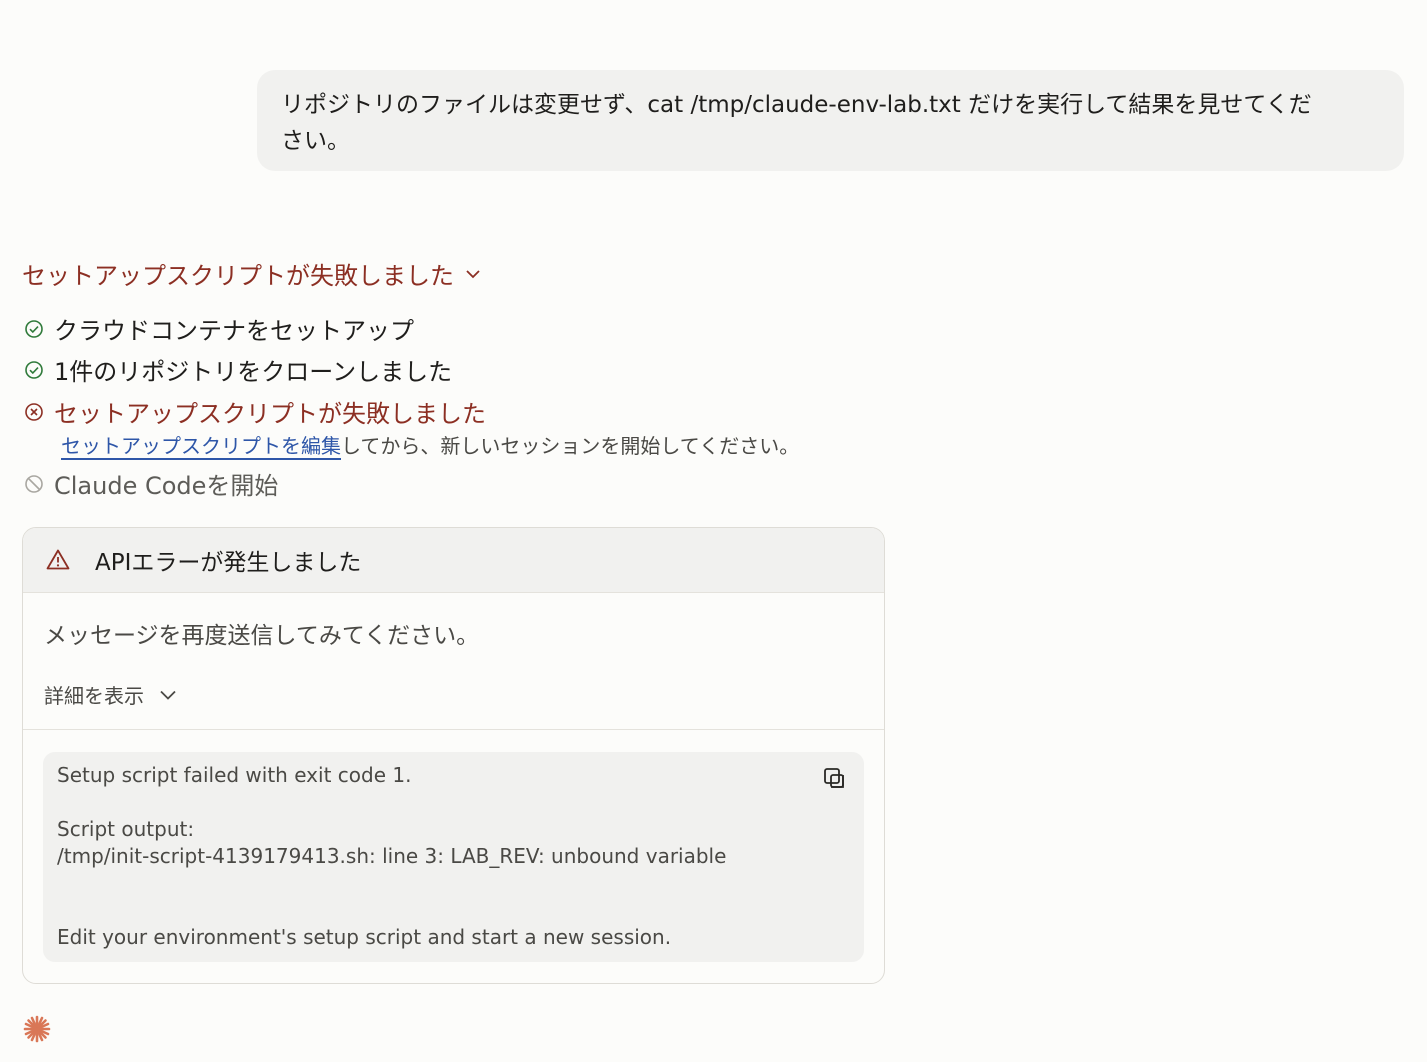 The height and width of the screenshot is (1062, 1427). Describe the element at coordinates (166, 486) in the screenshot. I see `step-label: Claude Codeを開始` at that location.